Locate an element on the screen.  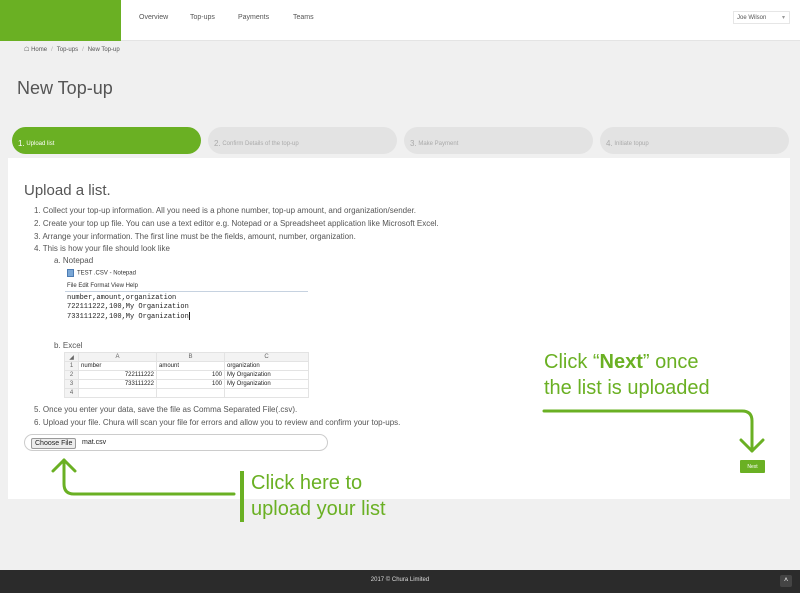
footer: 2017 © Chura Limited is located at coordinates (400, 581).